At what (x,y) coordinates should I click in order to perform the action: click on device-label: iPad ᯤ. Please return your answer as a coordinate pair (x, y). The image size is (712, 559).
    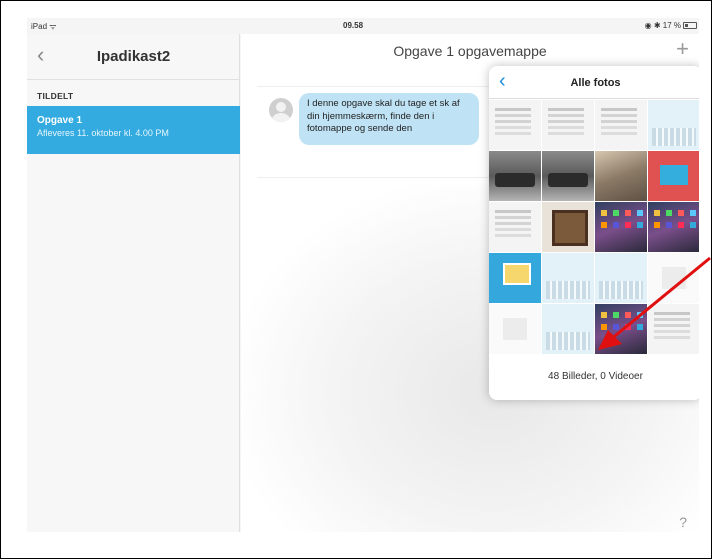
    Looking at the image, I should click on (44, 26).